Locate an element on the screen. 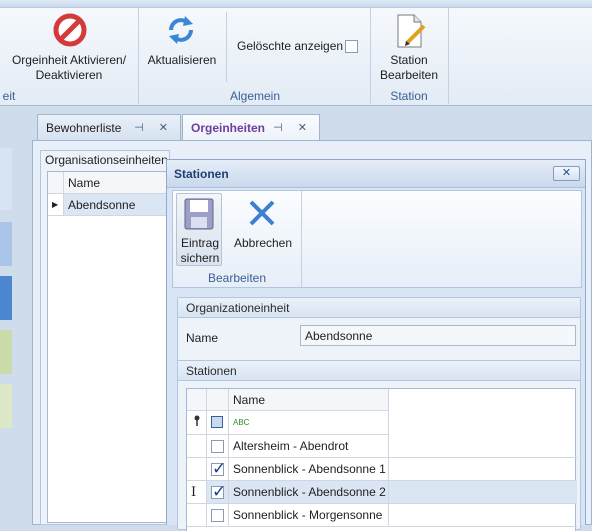 This screenshot has height=531, width=592. show-deleted-toggle: Gelöschte anzeigen is located at coordinates (297, 47).